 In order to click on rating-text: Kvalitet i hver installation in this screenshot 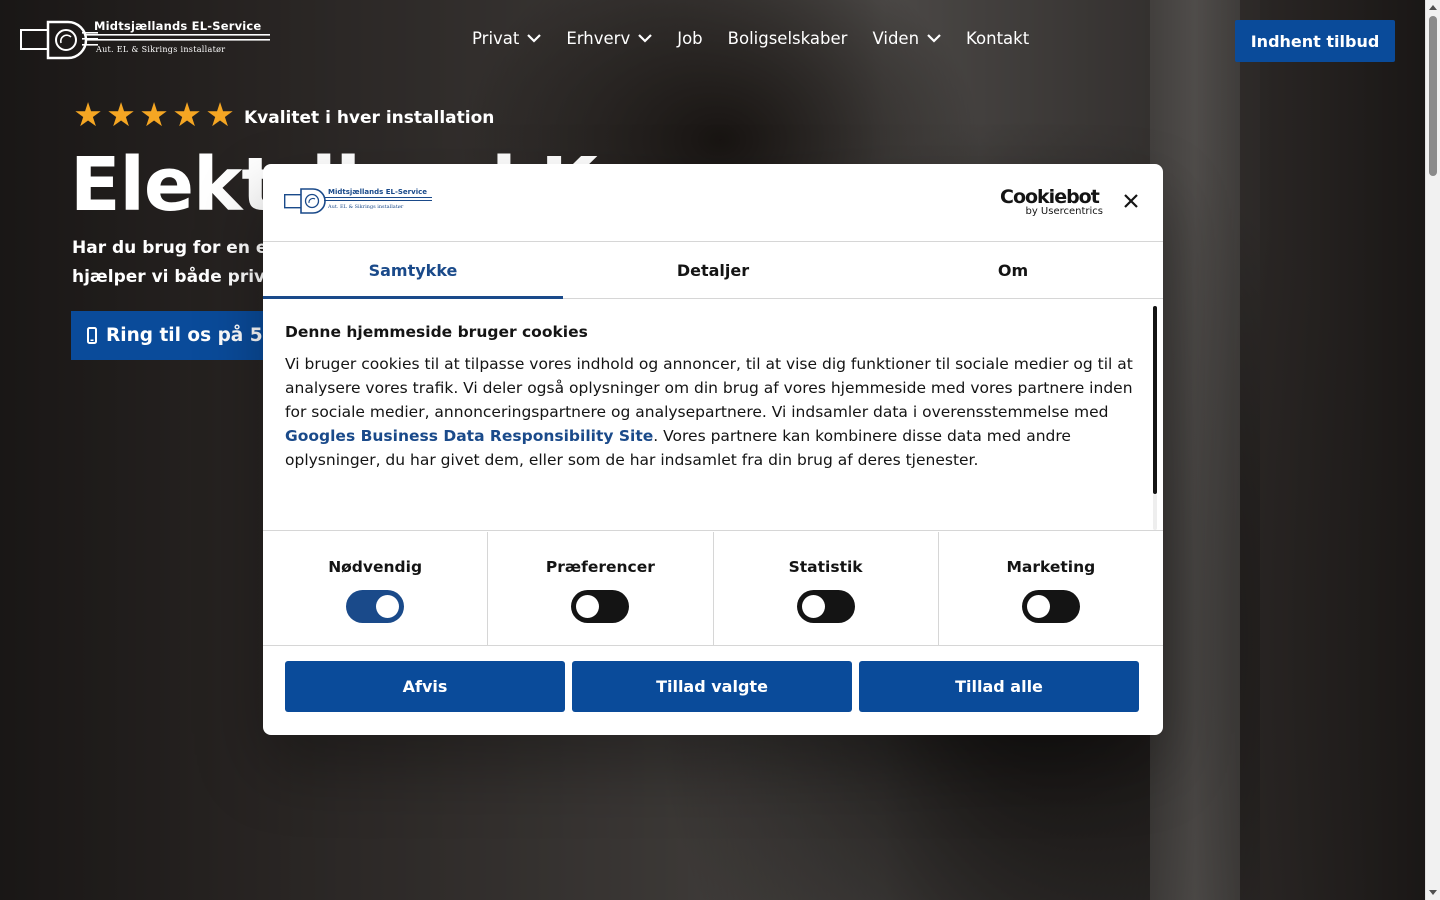, I will do `click(369, 117)`.